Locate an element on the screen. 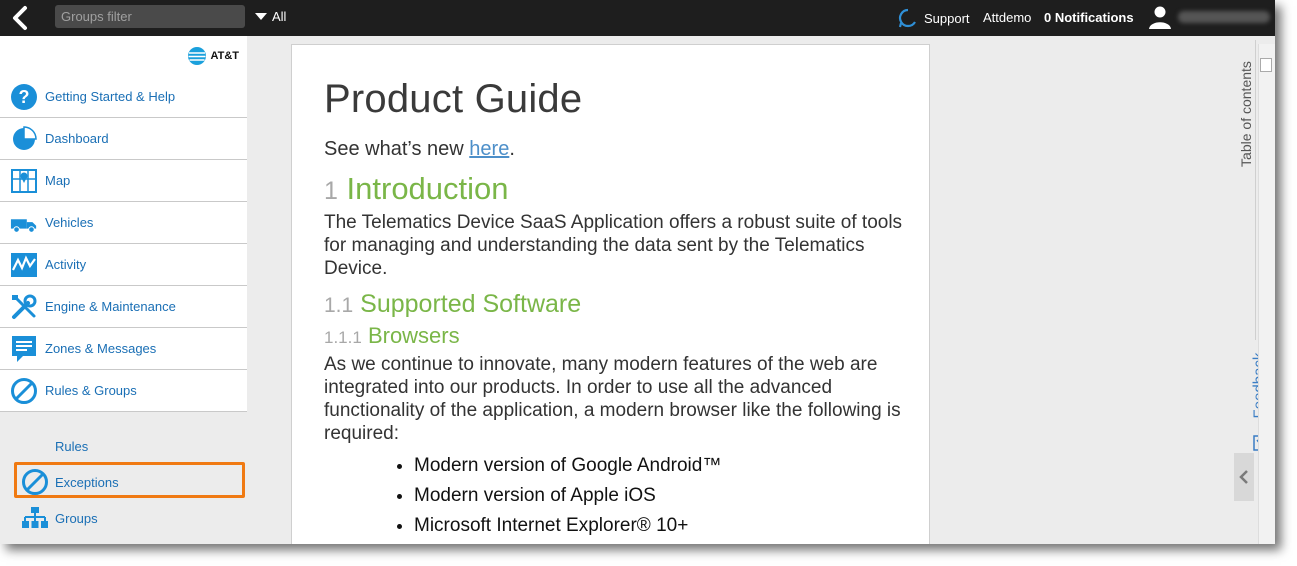 The width and height of the screenshot is (1297, 566). sidebar-item-engine-maintenance: Engine & Maintenance is located at coordinates (123, 307).